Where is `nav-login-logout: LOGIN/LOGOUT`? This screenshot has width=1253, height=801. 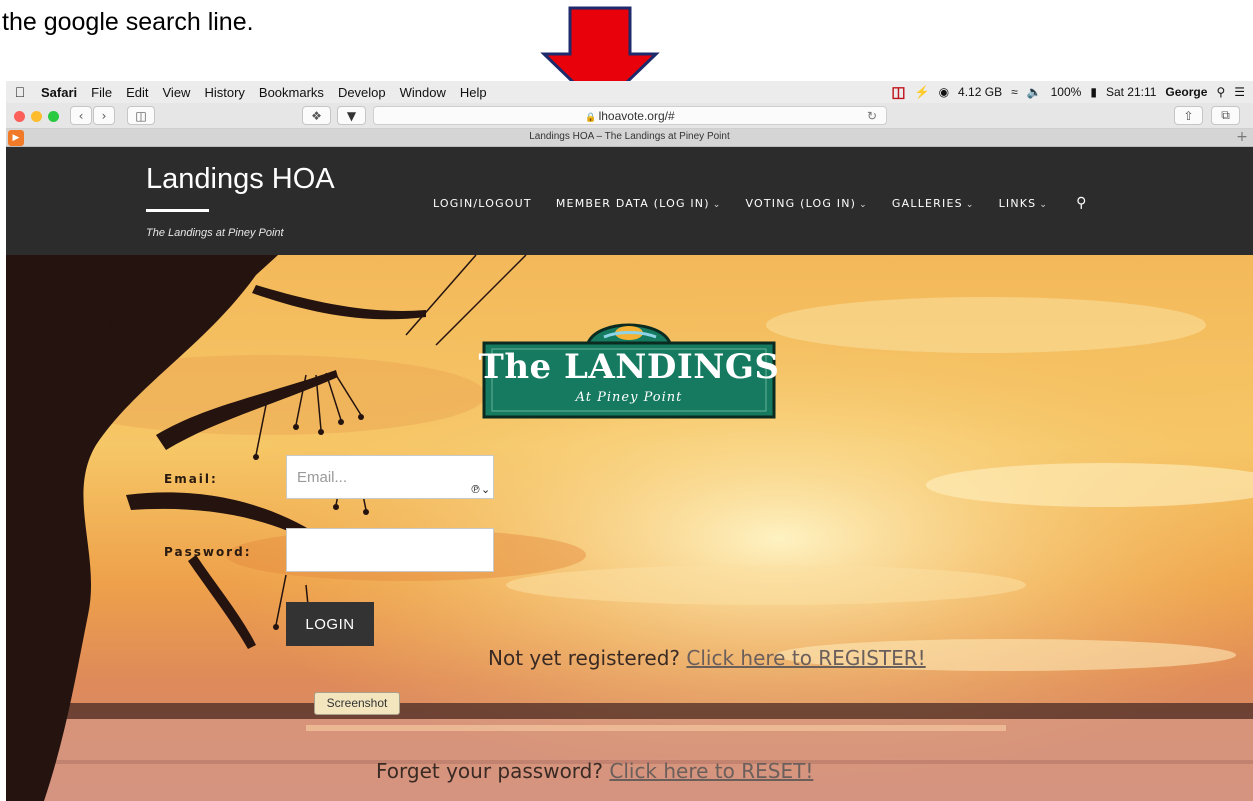 nav-login-logout: LOGIN/LOGOUT is located at coordinates (482, 203).